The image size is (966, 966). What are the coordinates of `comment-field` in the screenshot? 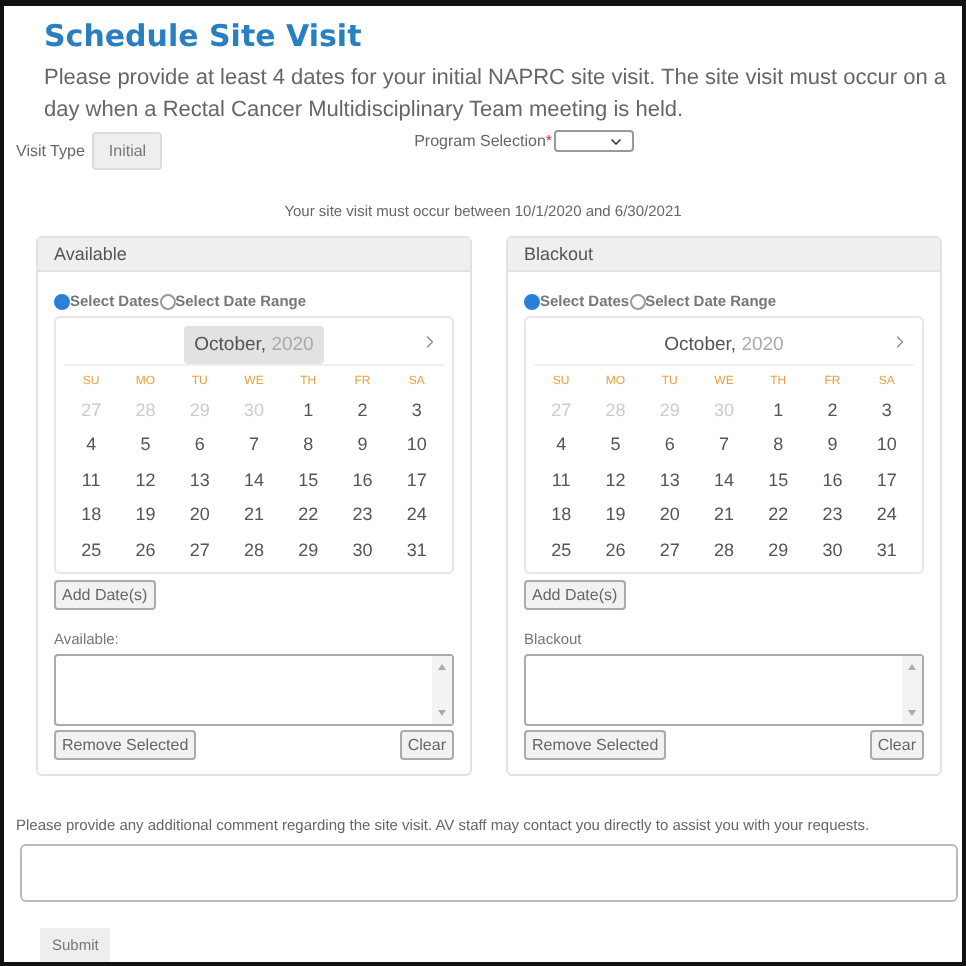 It's located at (489, 873).